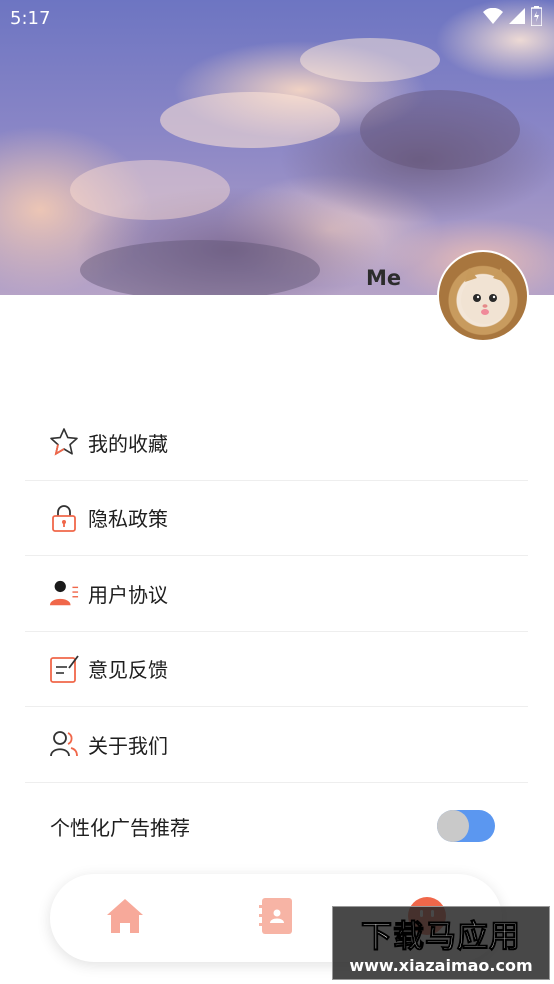 This screenshot has height=984, width=554. Describe the element at coordinates (441, 937) in the screenshot. I see `watermark-title: 下载马应用` at that location.